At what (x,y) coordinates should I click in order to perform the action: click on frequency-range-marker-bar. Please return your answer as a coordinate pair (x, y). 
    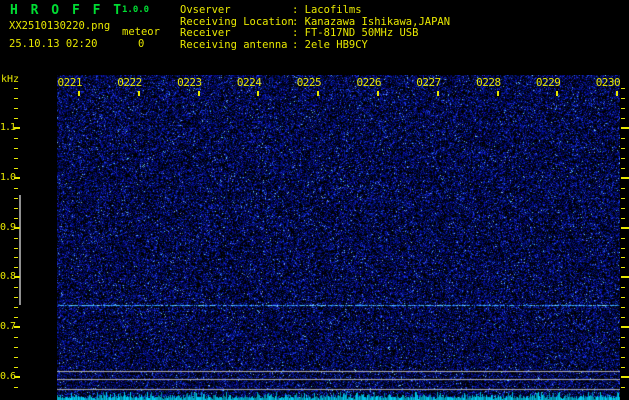
    Looking at the image, I should click on (20, 250).